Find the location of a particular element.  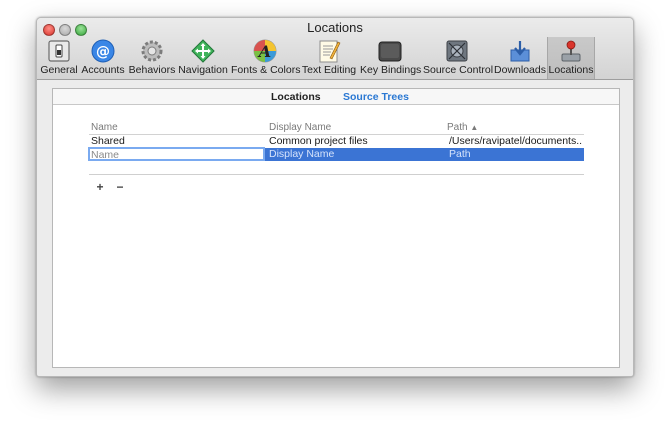

toolbar-label-source-control: Source Control is located at coordinates (458, 70).